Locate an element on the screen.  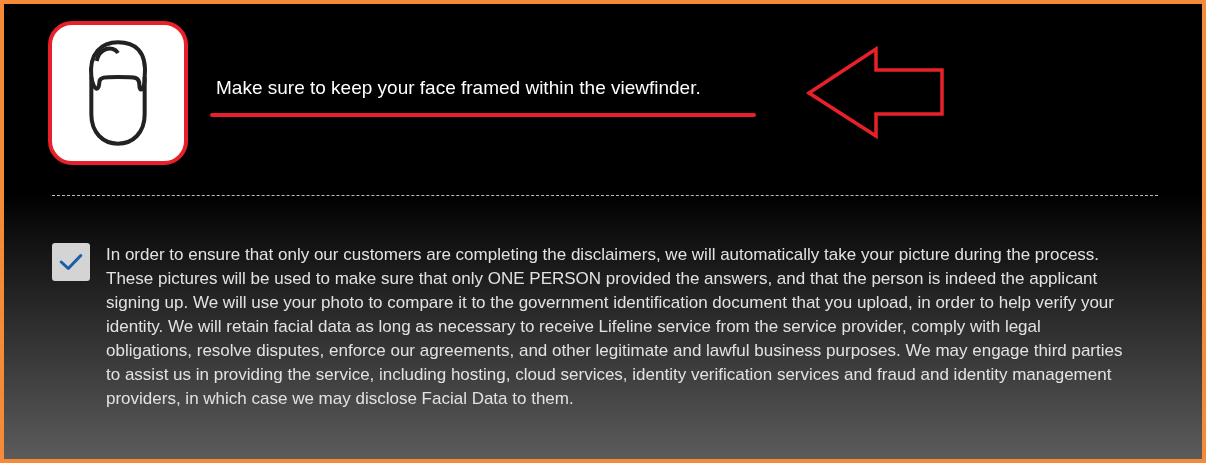
instruction-text: Make sure to keep your face framed within the viewfinder. is located at coordinates (458, 88).